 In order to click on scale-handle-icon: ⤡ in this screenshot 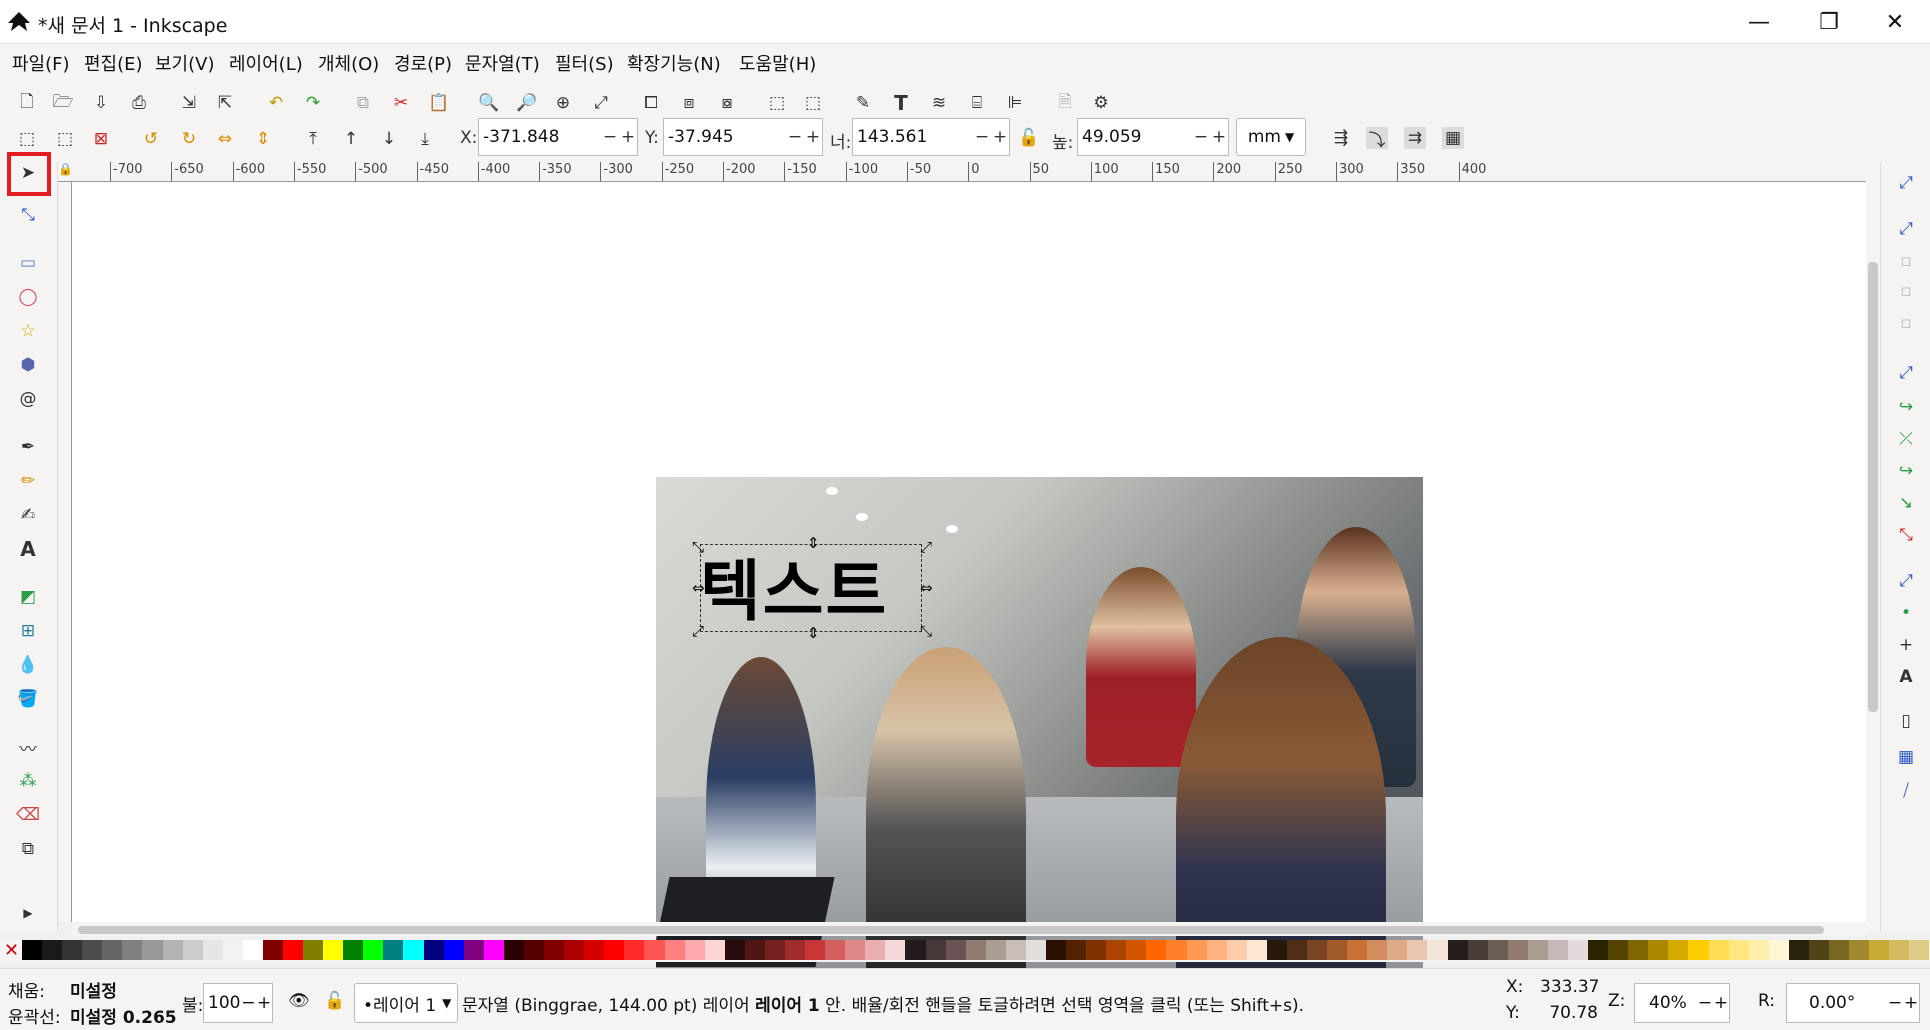, I will do `click(926, 631)`.